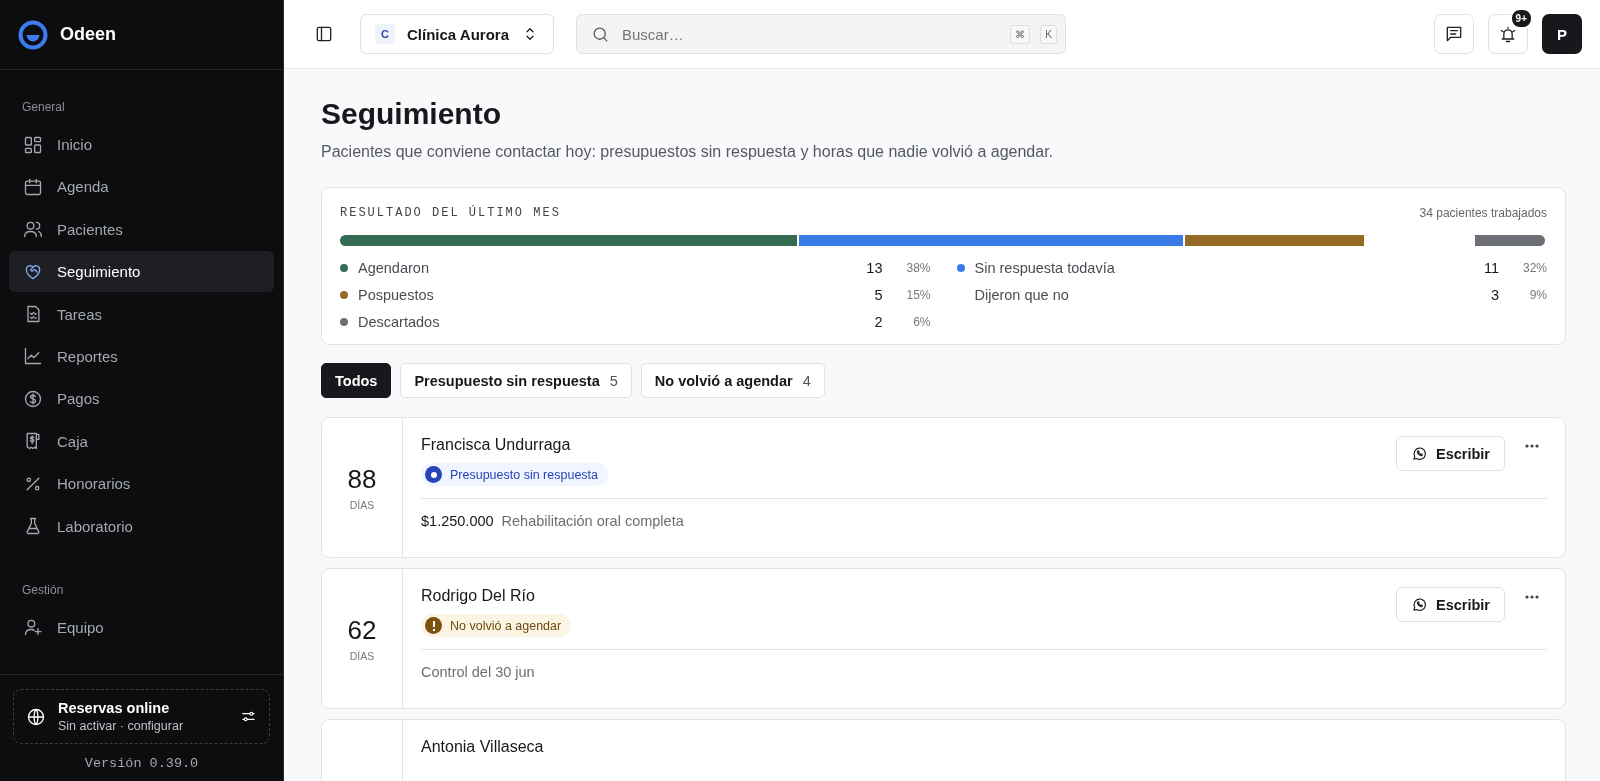 The width and height of the screenshot is (1600, 781). I want to click on legend-percent: 38%, so click(918, 268).